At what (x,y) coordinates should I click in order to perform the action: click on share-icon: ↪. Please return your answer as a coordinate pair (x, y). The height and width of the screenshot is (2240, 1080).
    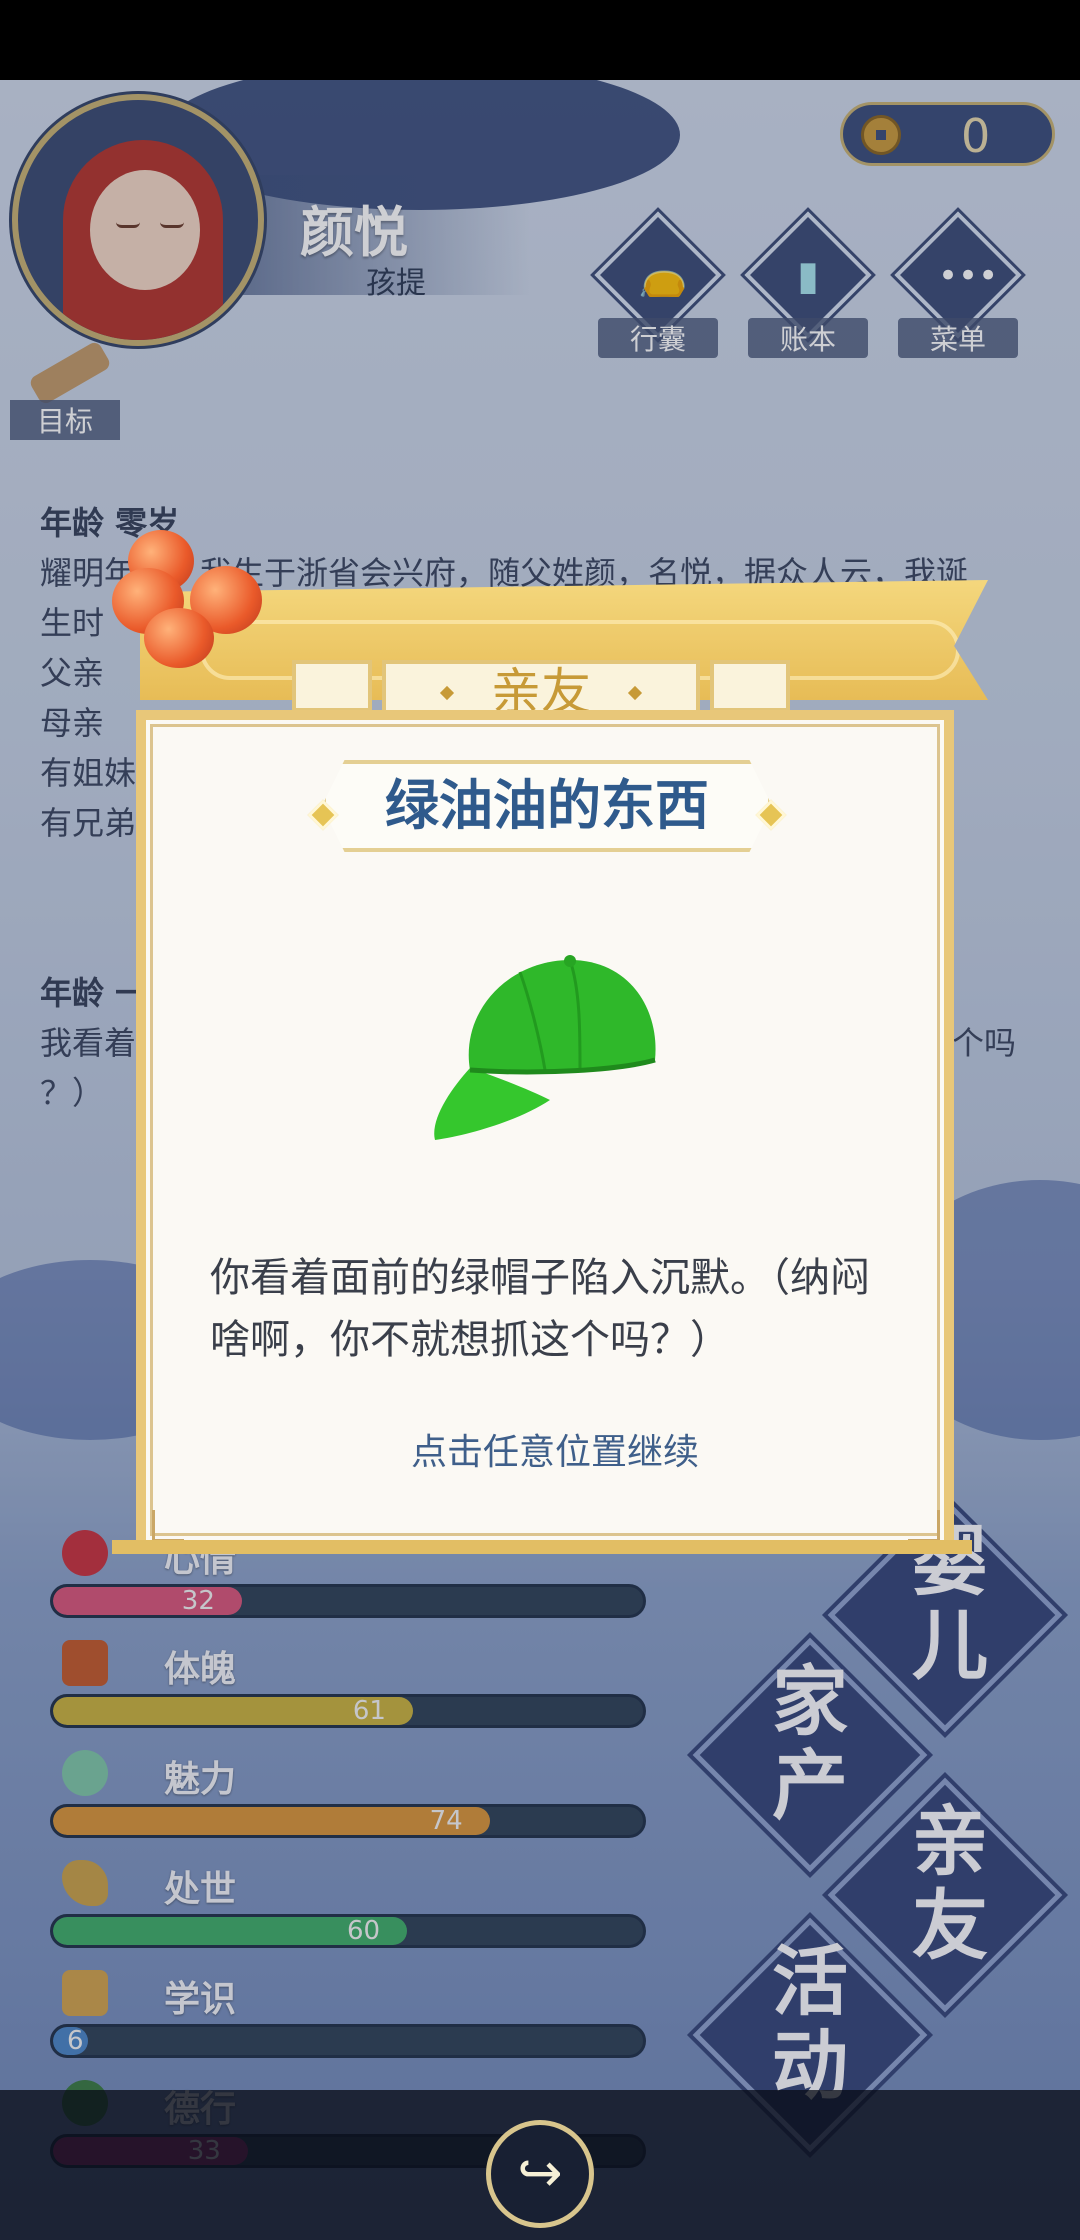
    Looking at the image, I should click on (540, 2172).